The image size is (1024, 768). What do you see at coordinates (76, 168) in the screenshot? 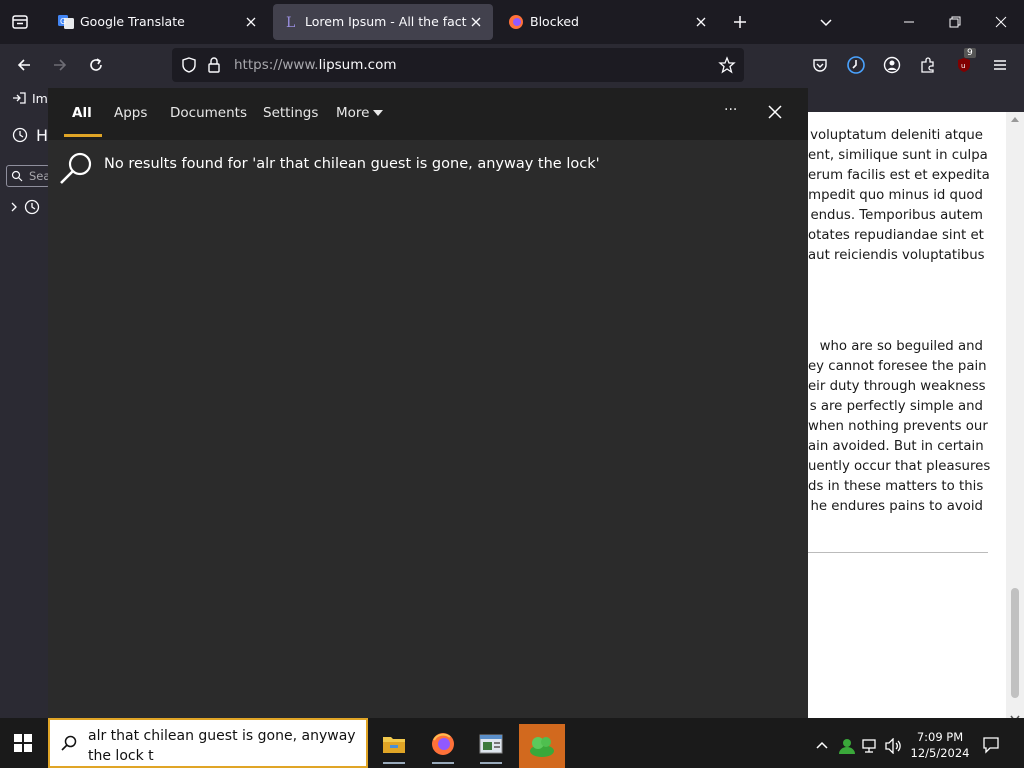
I see `magnifier-icon` at bounding box center [76, 168].